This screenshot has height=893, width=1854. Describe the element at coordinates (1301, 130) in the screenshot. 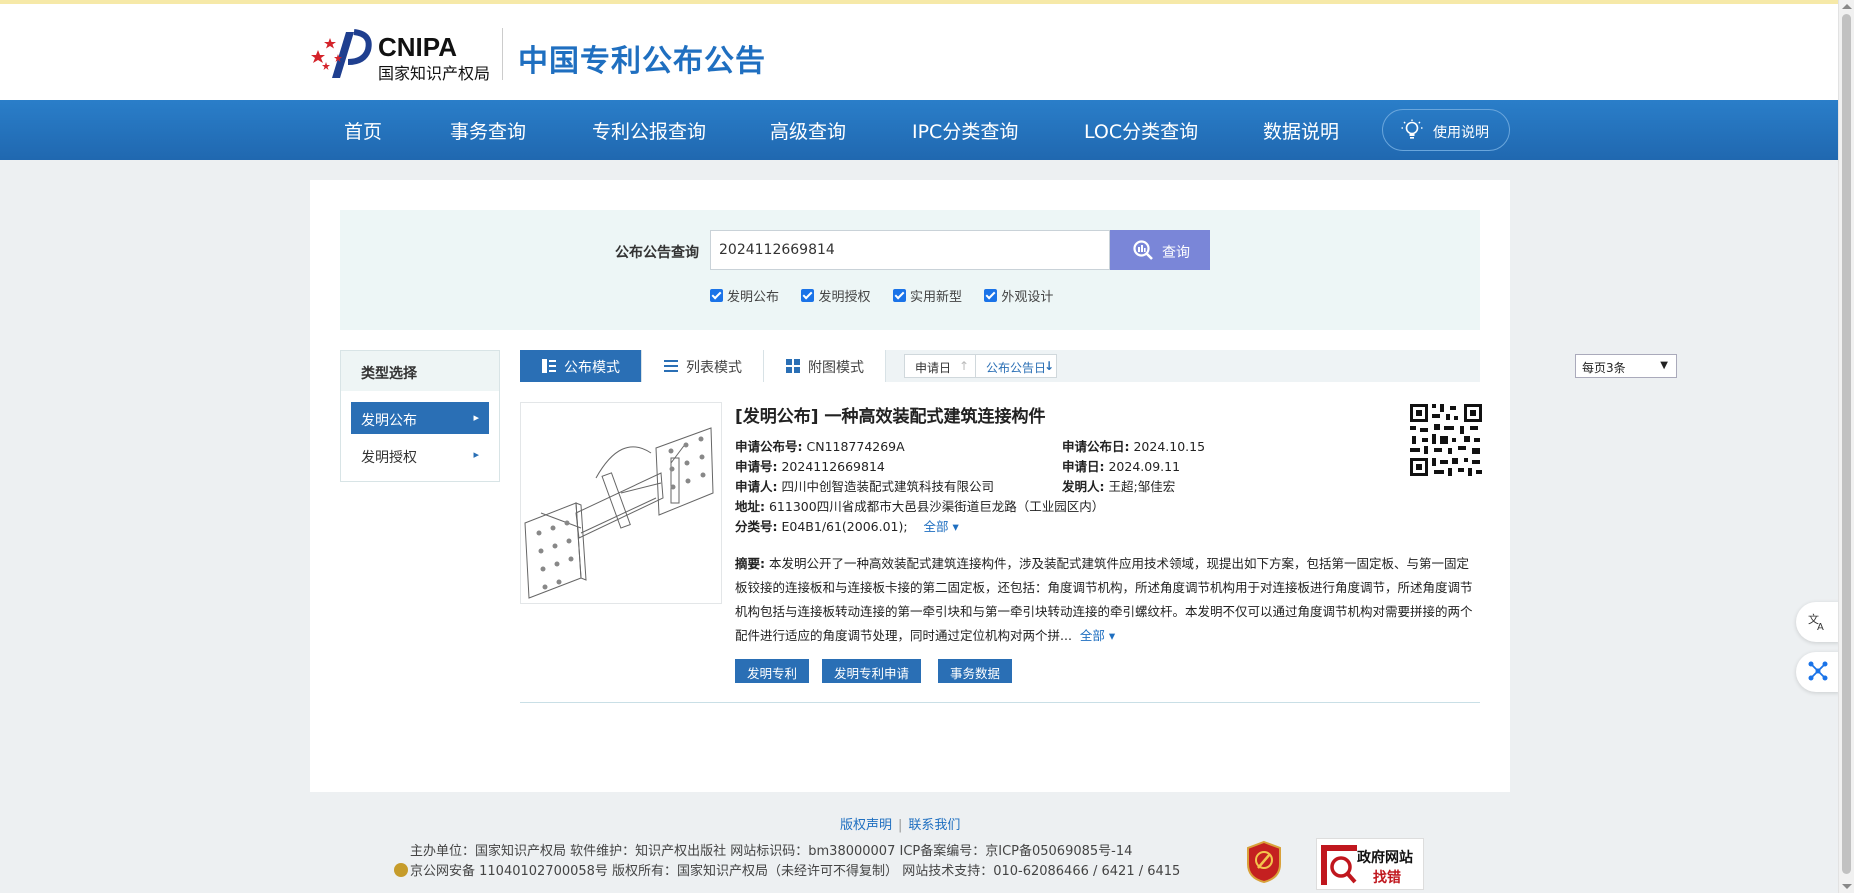

I see `nav-data-notes: 数据说明` at that location.